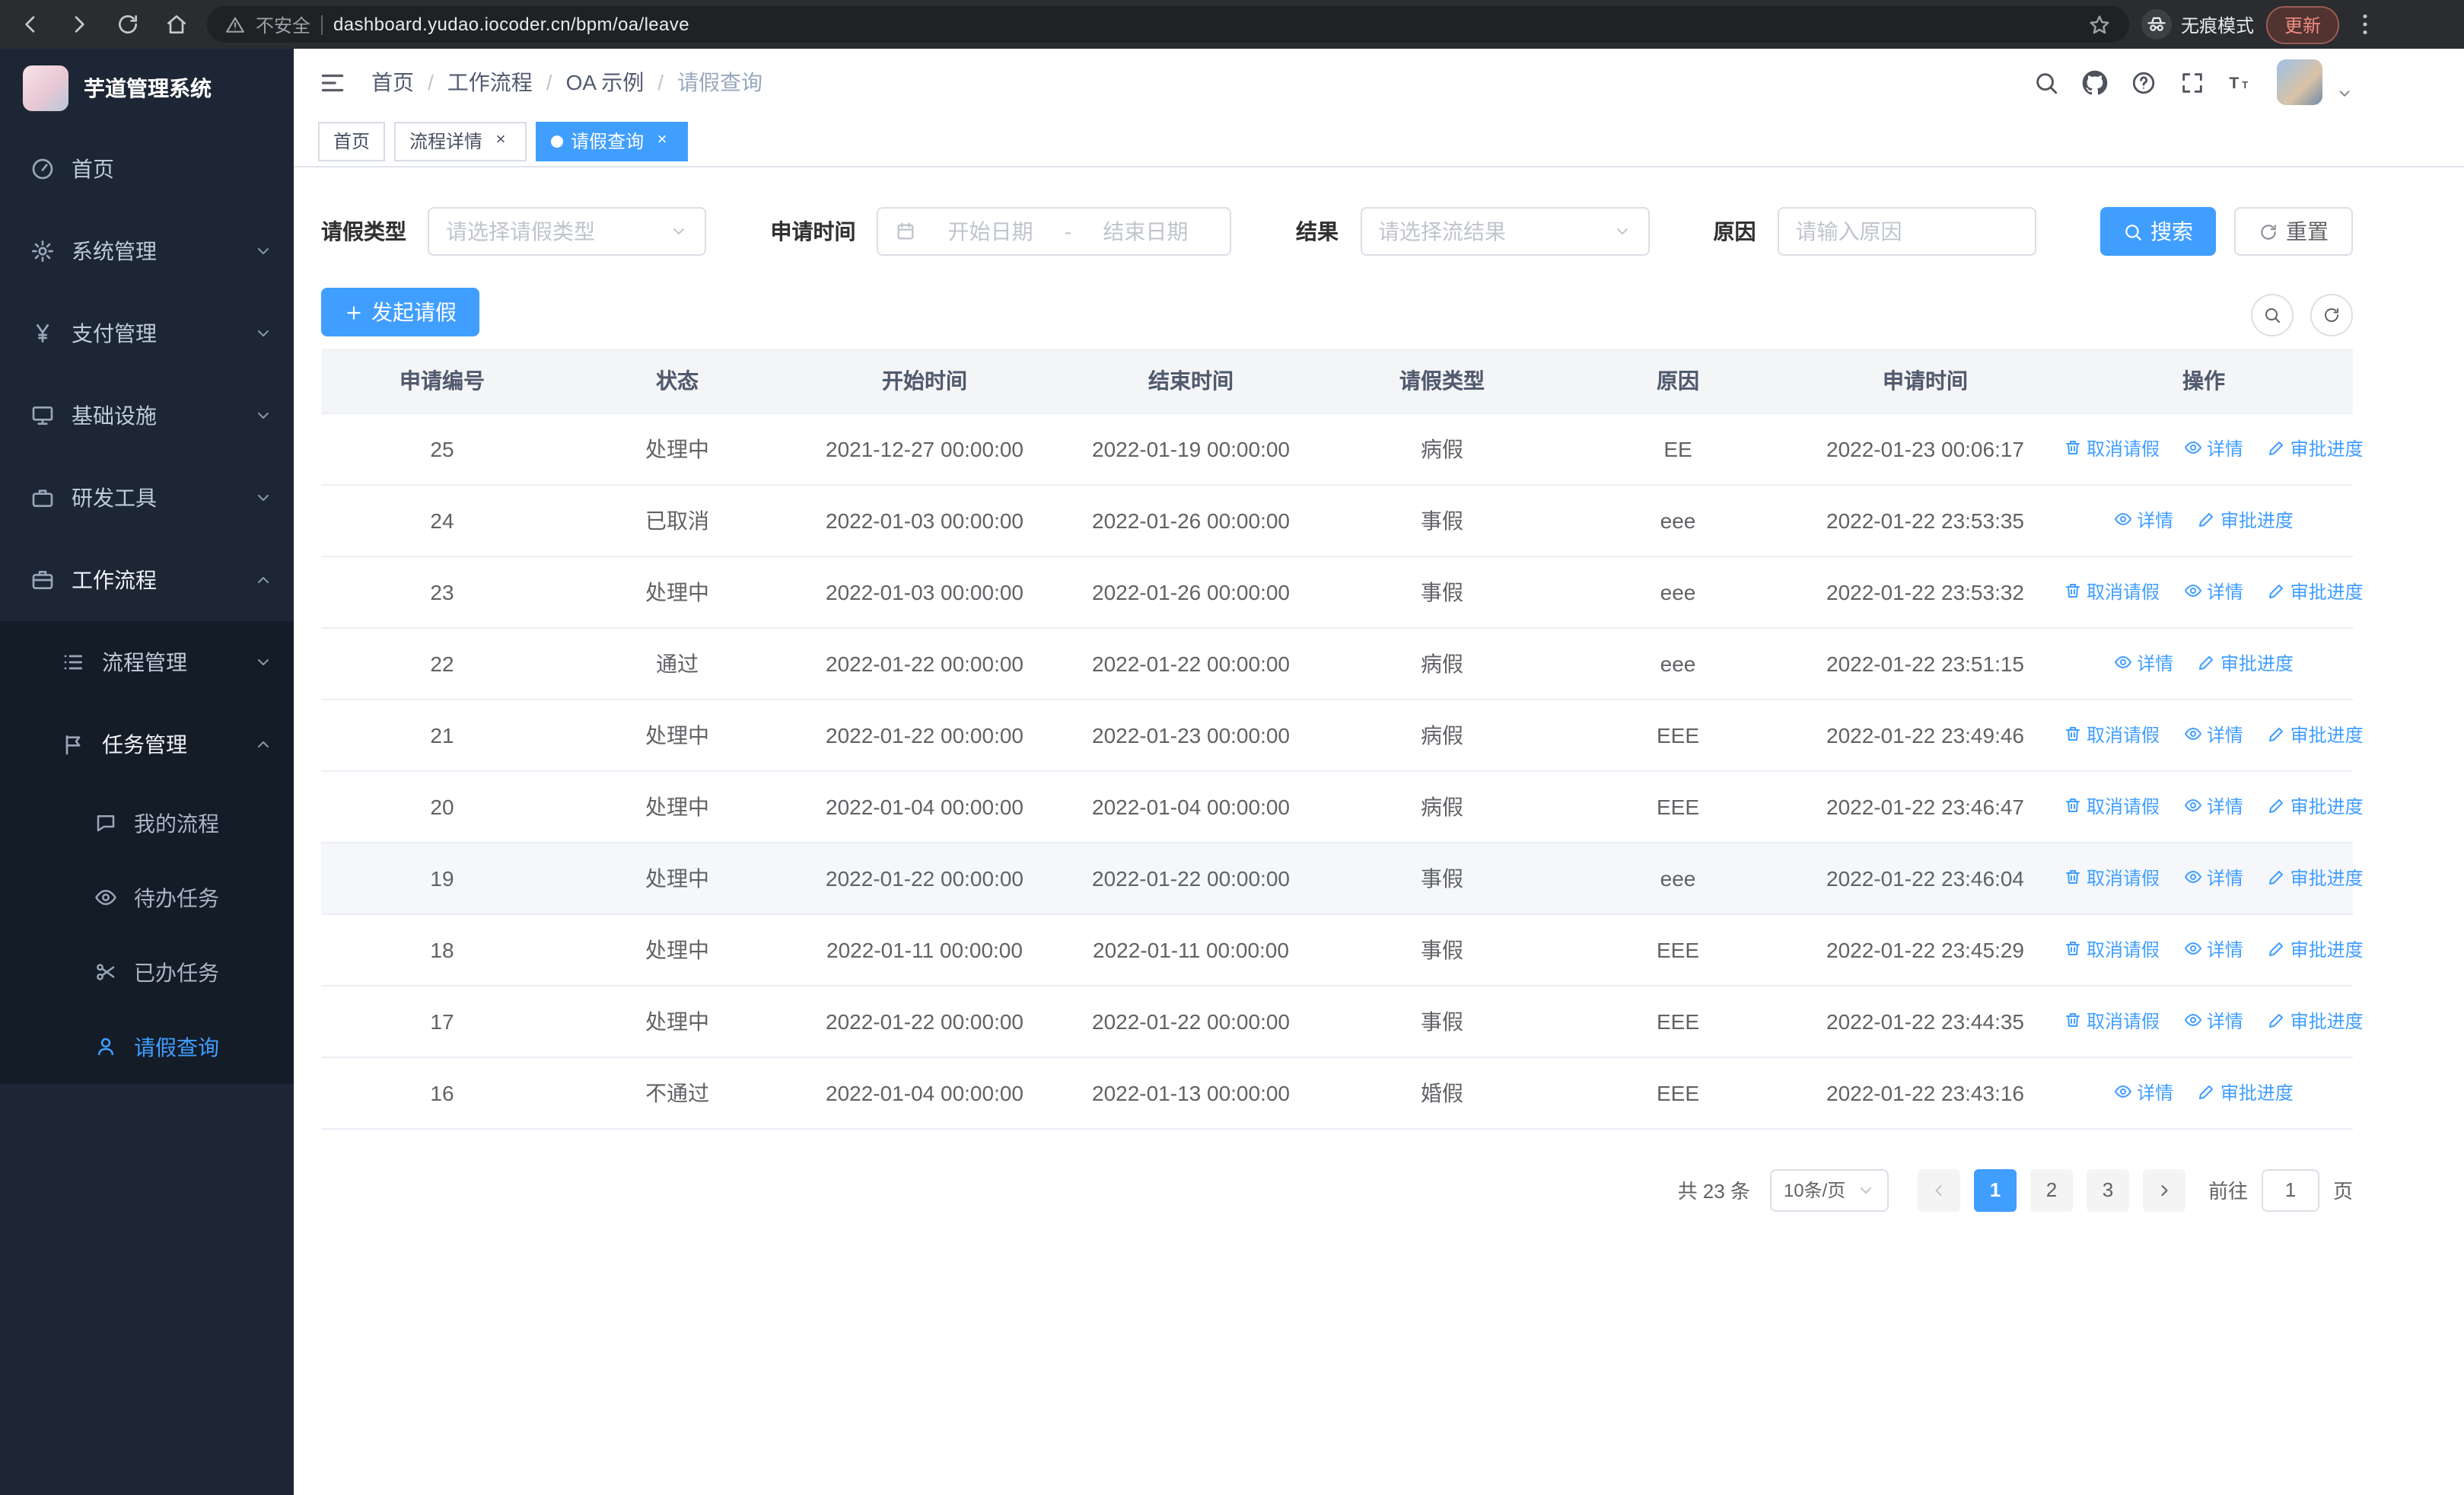  Describe the element at coordinates (409, 82) in the screenshot. I see `breadcrumb-item: 首页 /` at that location.